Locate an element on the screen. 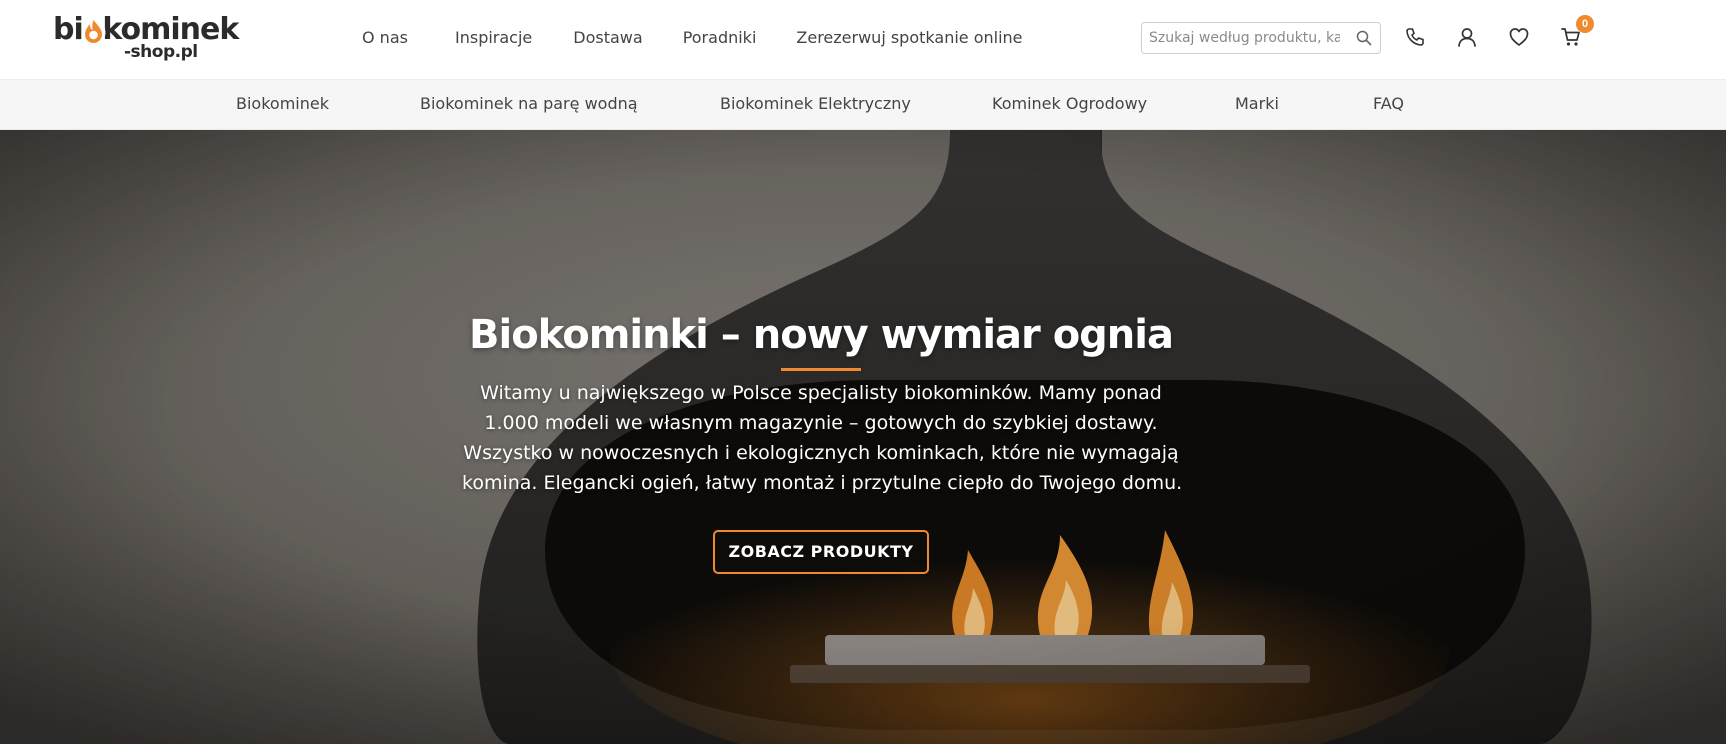 This screenshot has width=1726, height=744. user-icon is located at coordinates (1467, 37).